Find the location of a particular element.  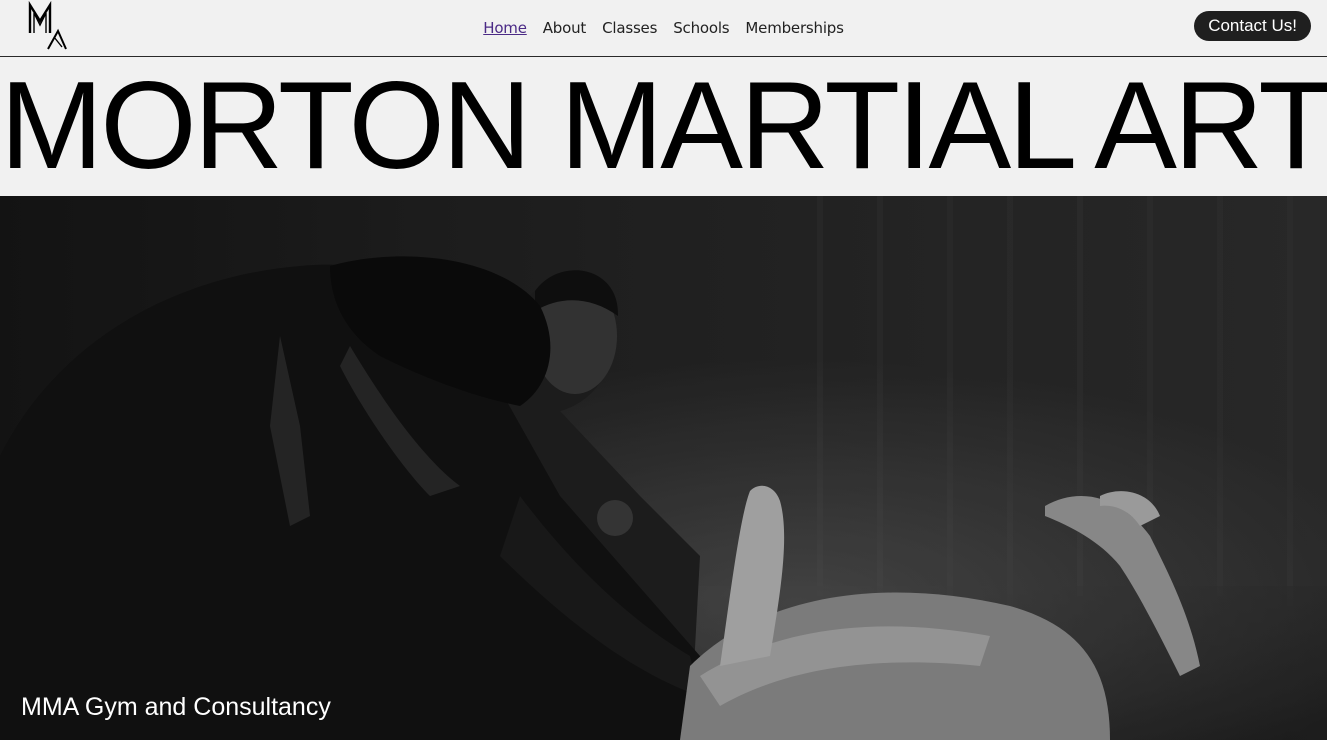

contact-us-button: Contact Us! is located at coordinates (1252, 26).